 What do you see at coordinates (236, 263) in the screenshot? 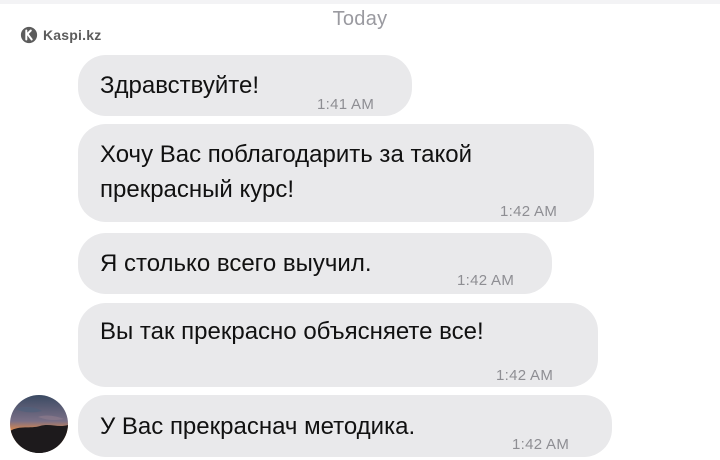
I see `message-text: Я столько всего выучил.` at bounding box center [236, 263].